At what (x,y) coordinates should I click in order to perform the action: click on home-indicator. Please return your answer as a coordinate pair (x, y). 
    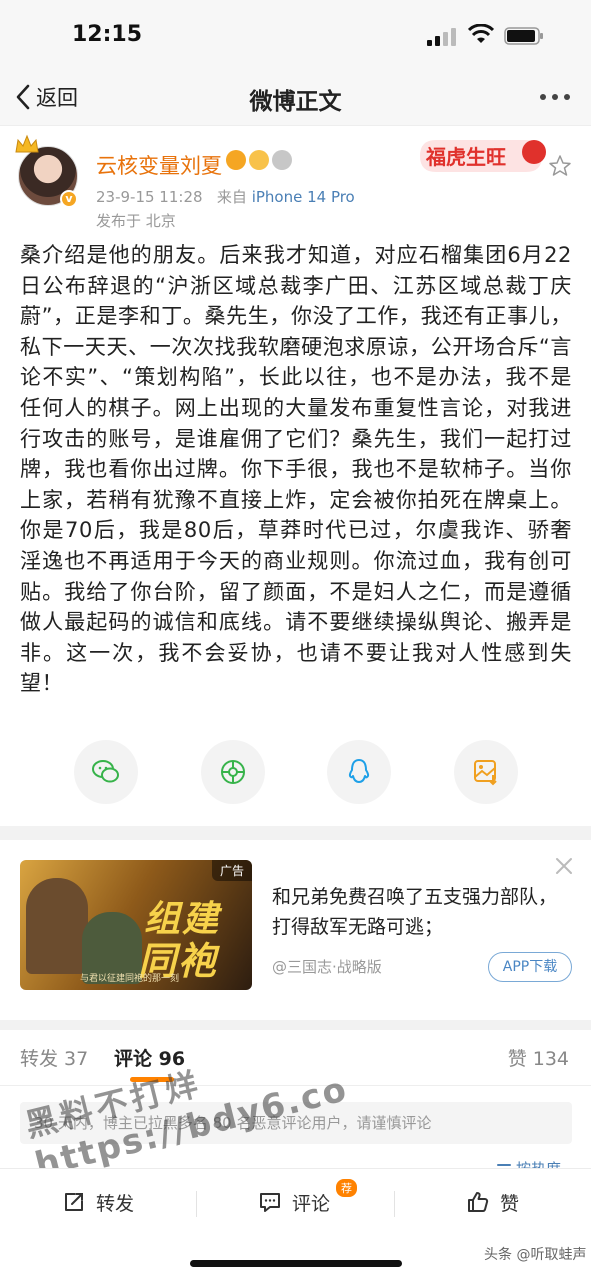
    Looking at the image, I should click on (296, 1263).